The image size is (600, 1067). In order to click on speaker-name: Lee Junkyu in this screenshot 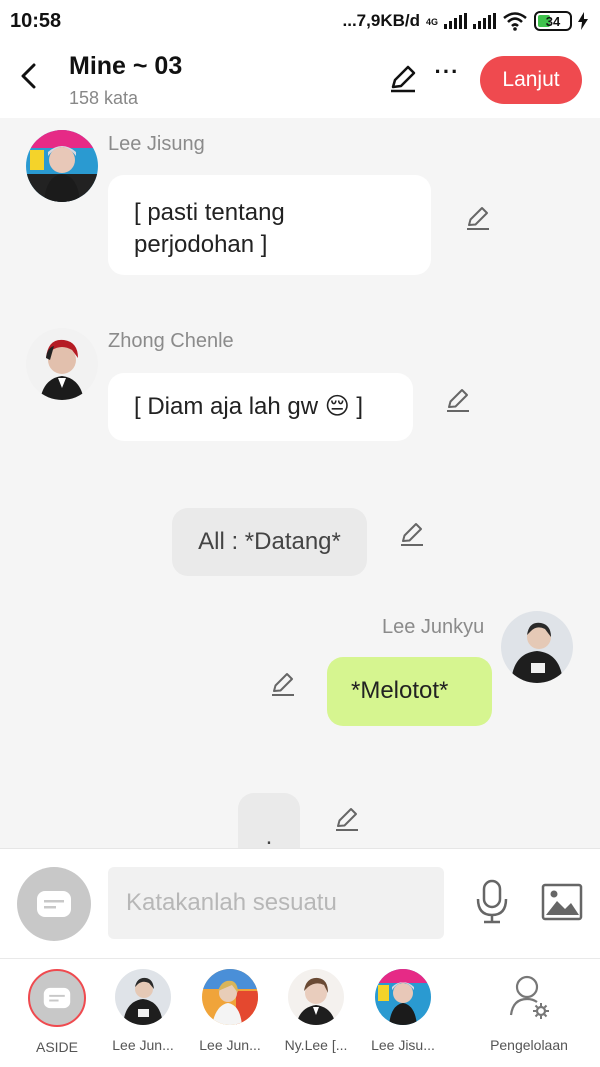, I will do `click(433, 627)`.